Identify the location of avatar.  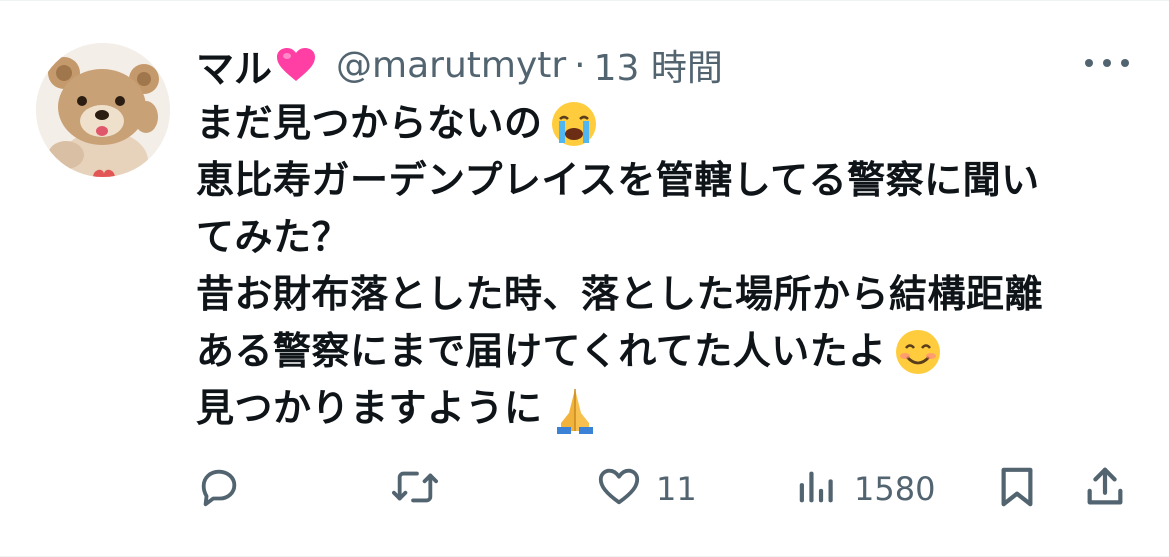
(103, 110).